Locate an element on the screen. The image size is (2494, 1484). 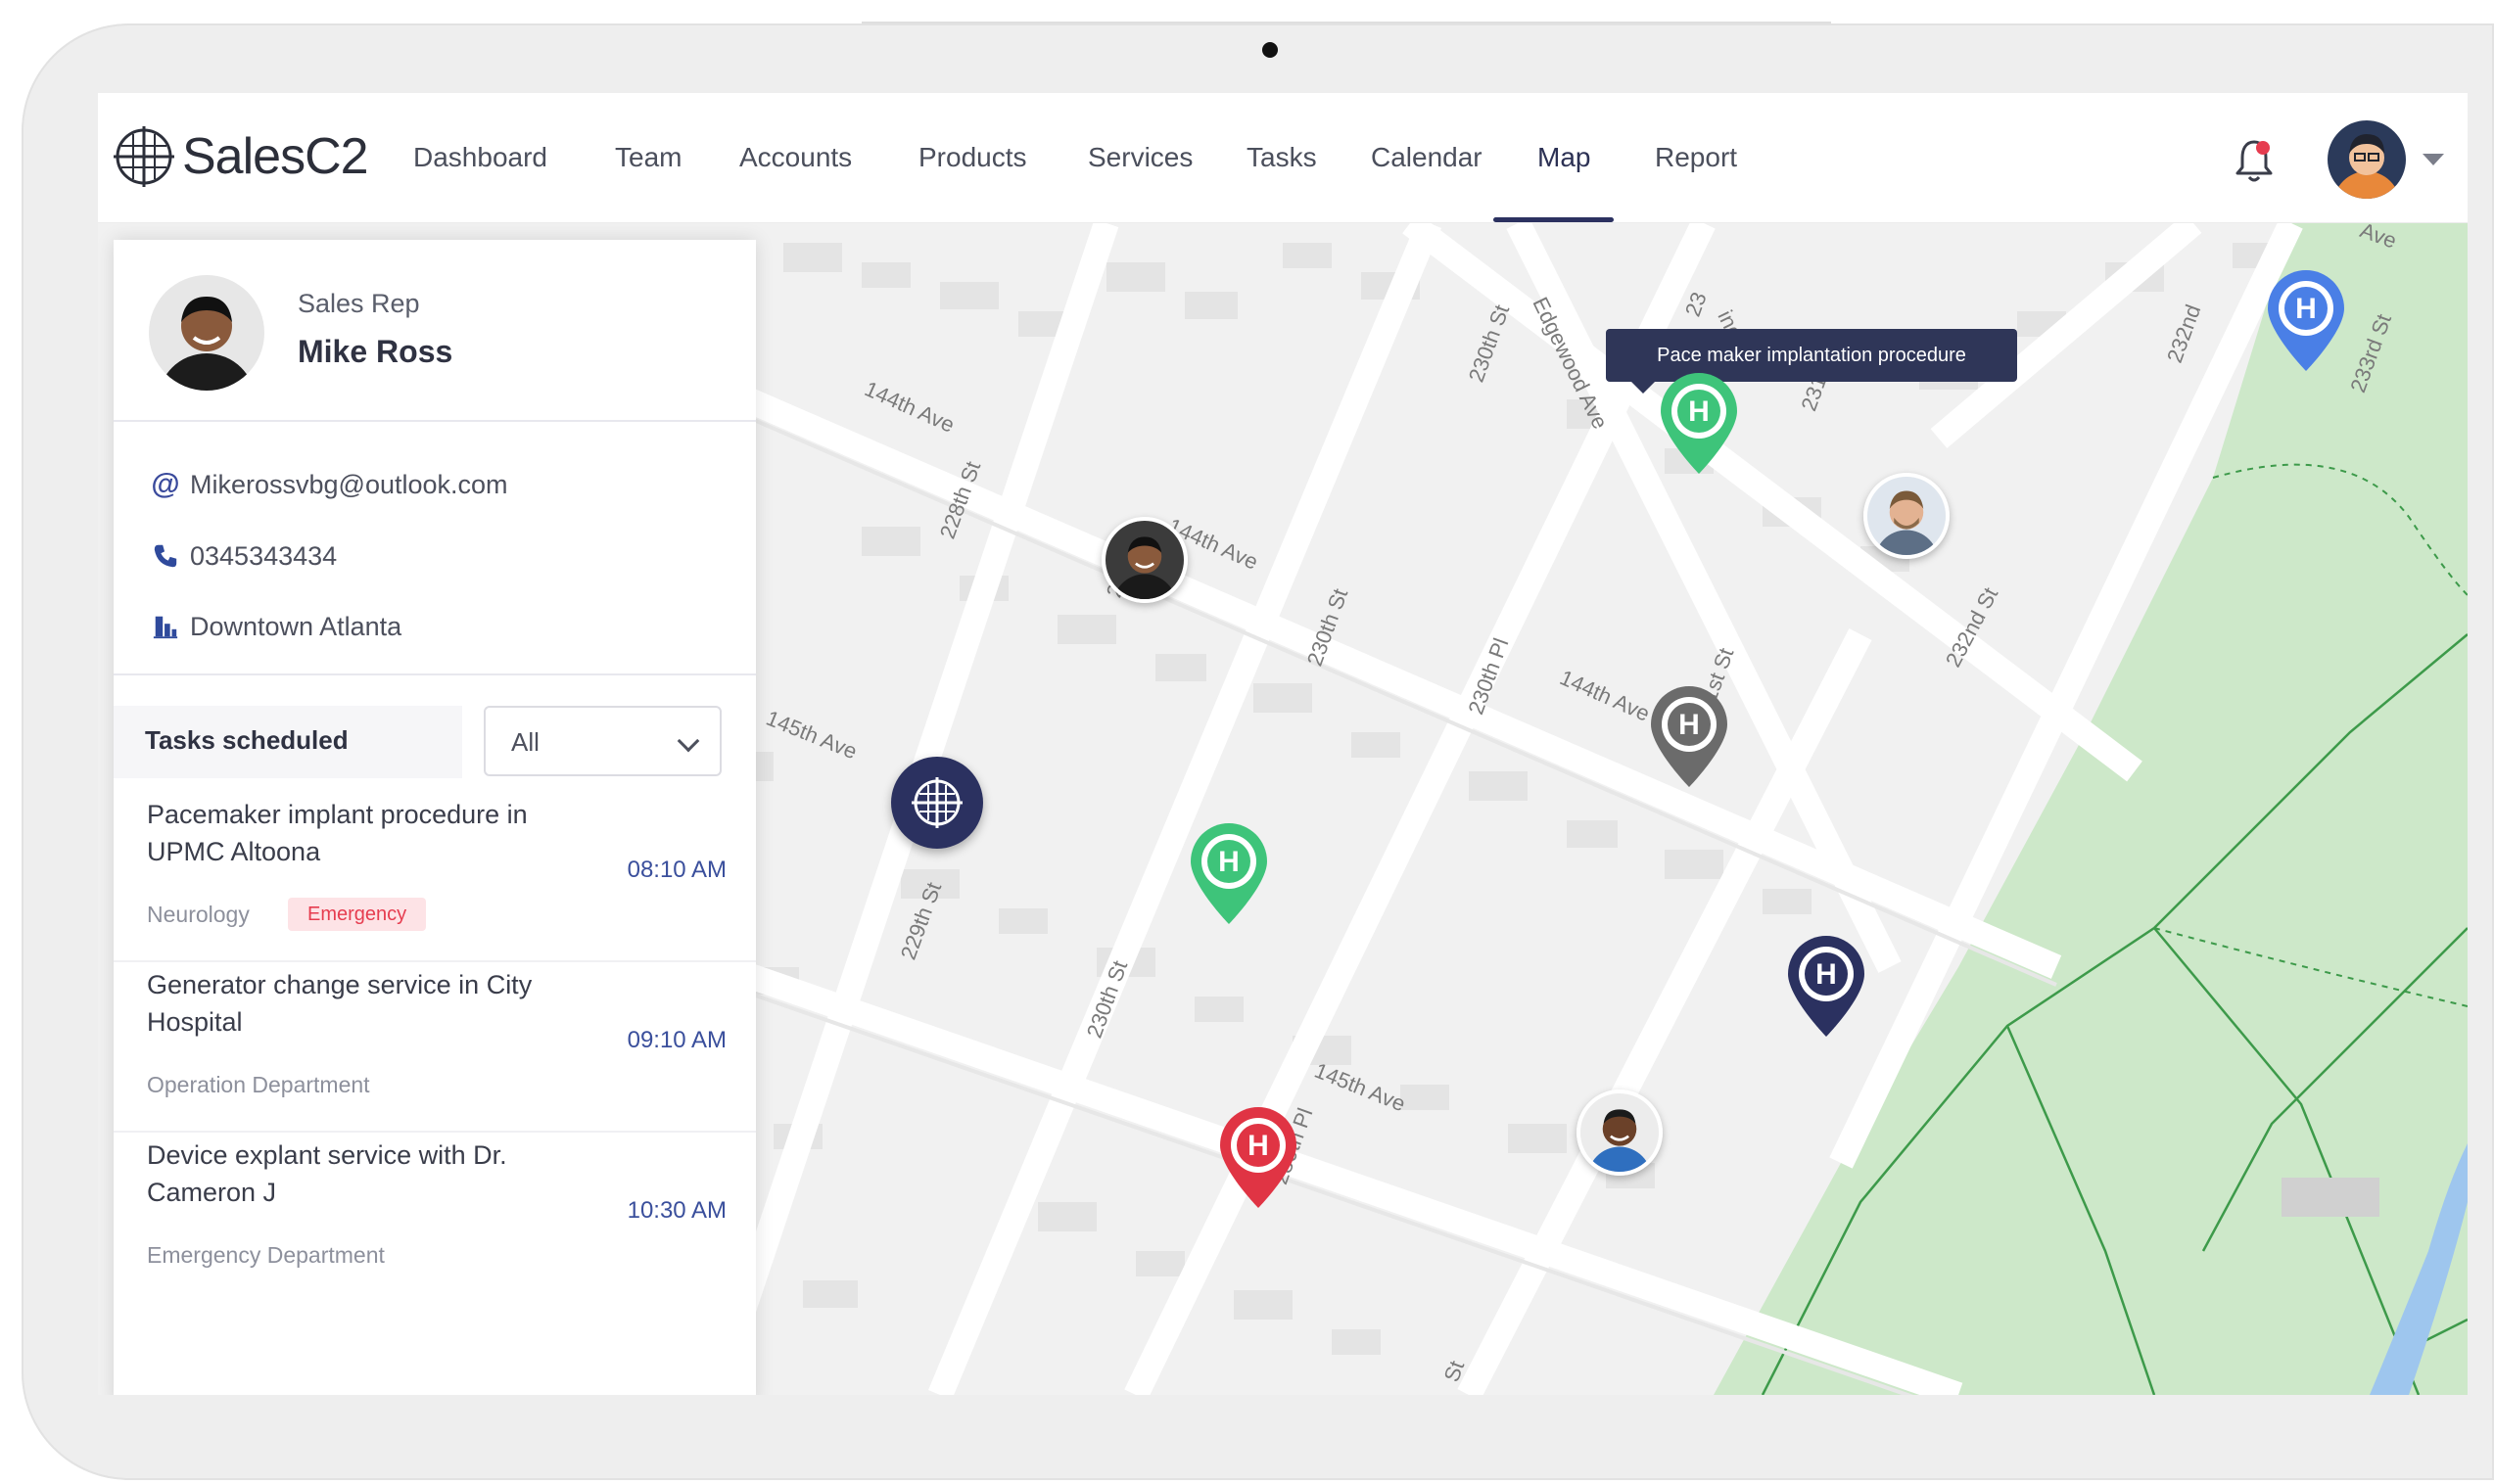
nav-dashboard: Dashboard is located at coordinates (480, 157).